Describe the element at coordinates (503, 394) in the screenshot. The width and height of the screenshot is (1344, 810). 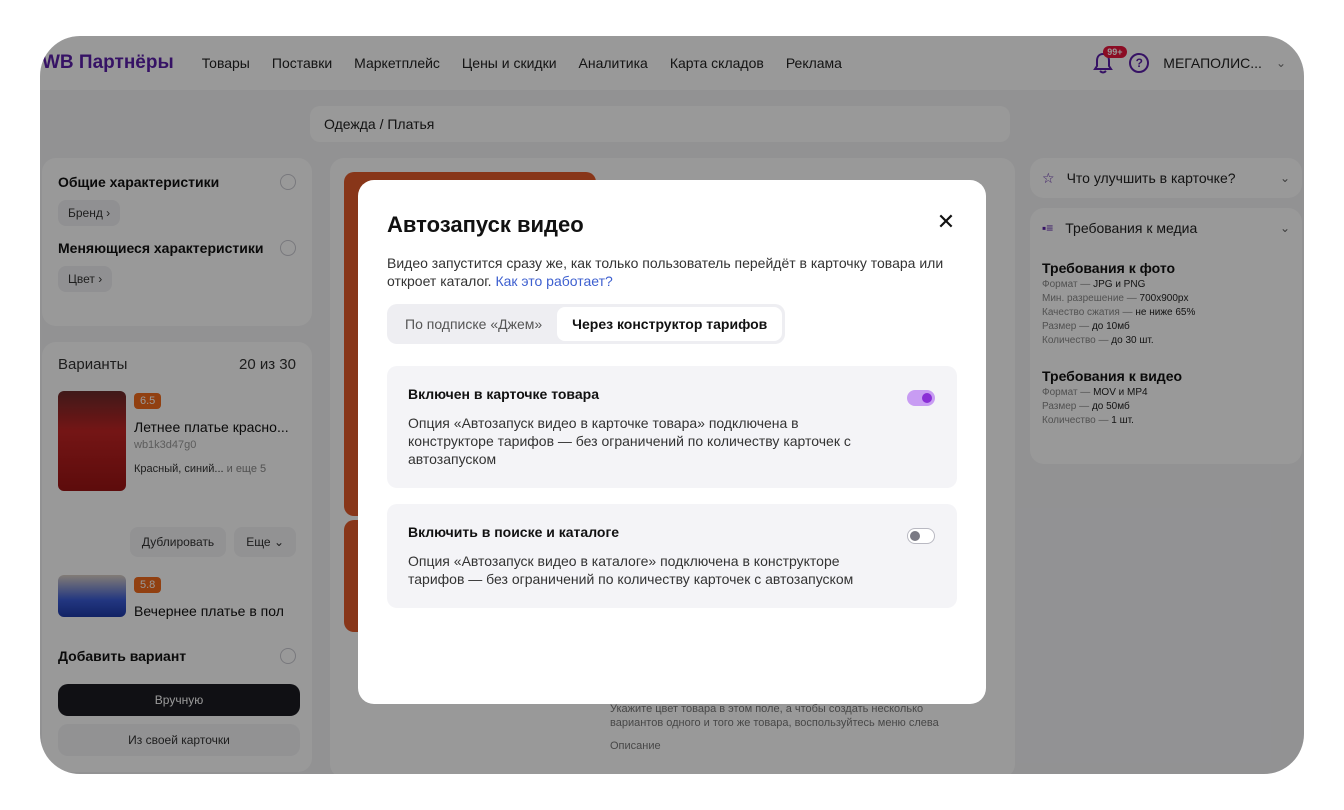
I see `option-title: Включен в карточке товара` at that location.